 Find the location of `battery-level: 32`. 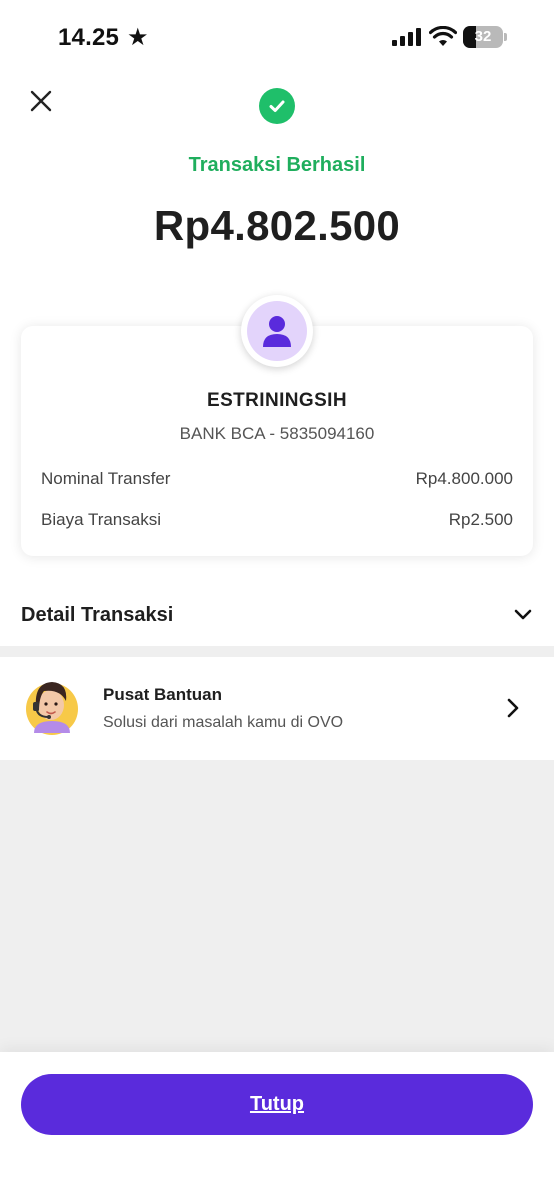

battery-level: 32 is located at coordinates (483, 36).